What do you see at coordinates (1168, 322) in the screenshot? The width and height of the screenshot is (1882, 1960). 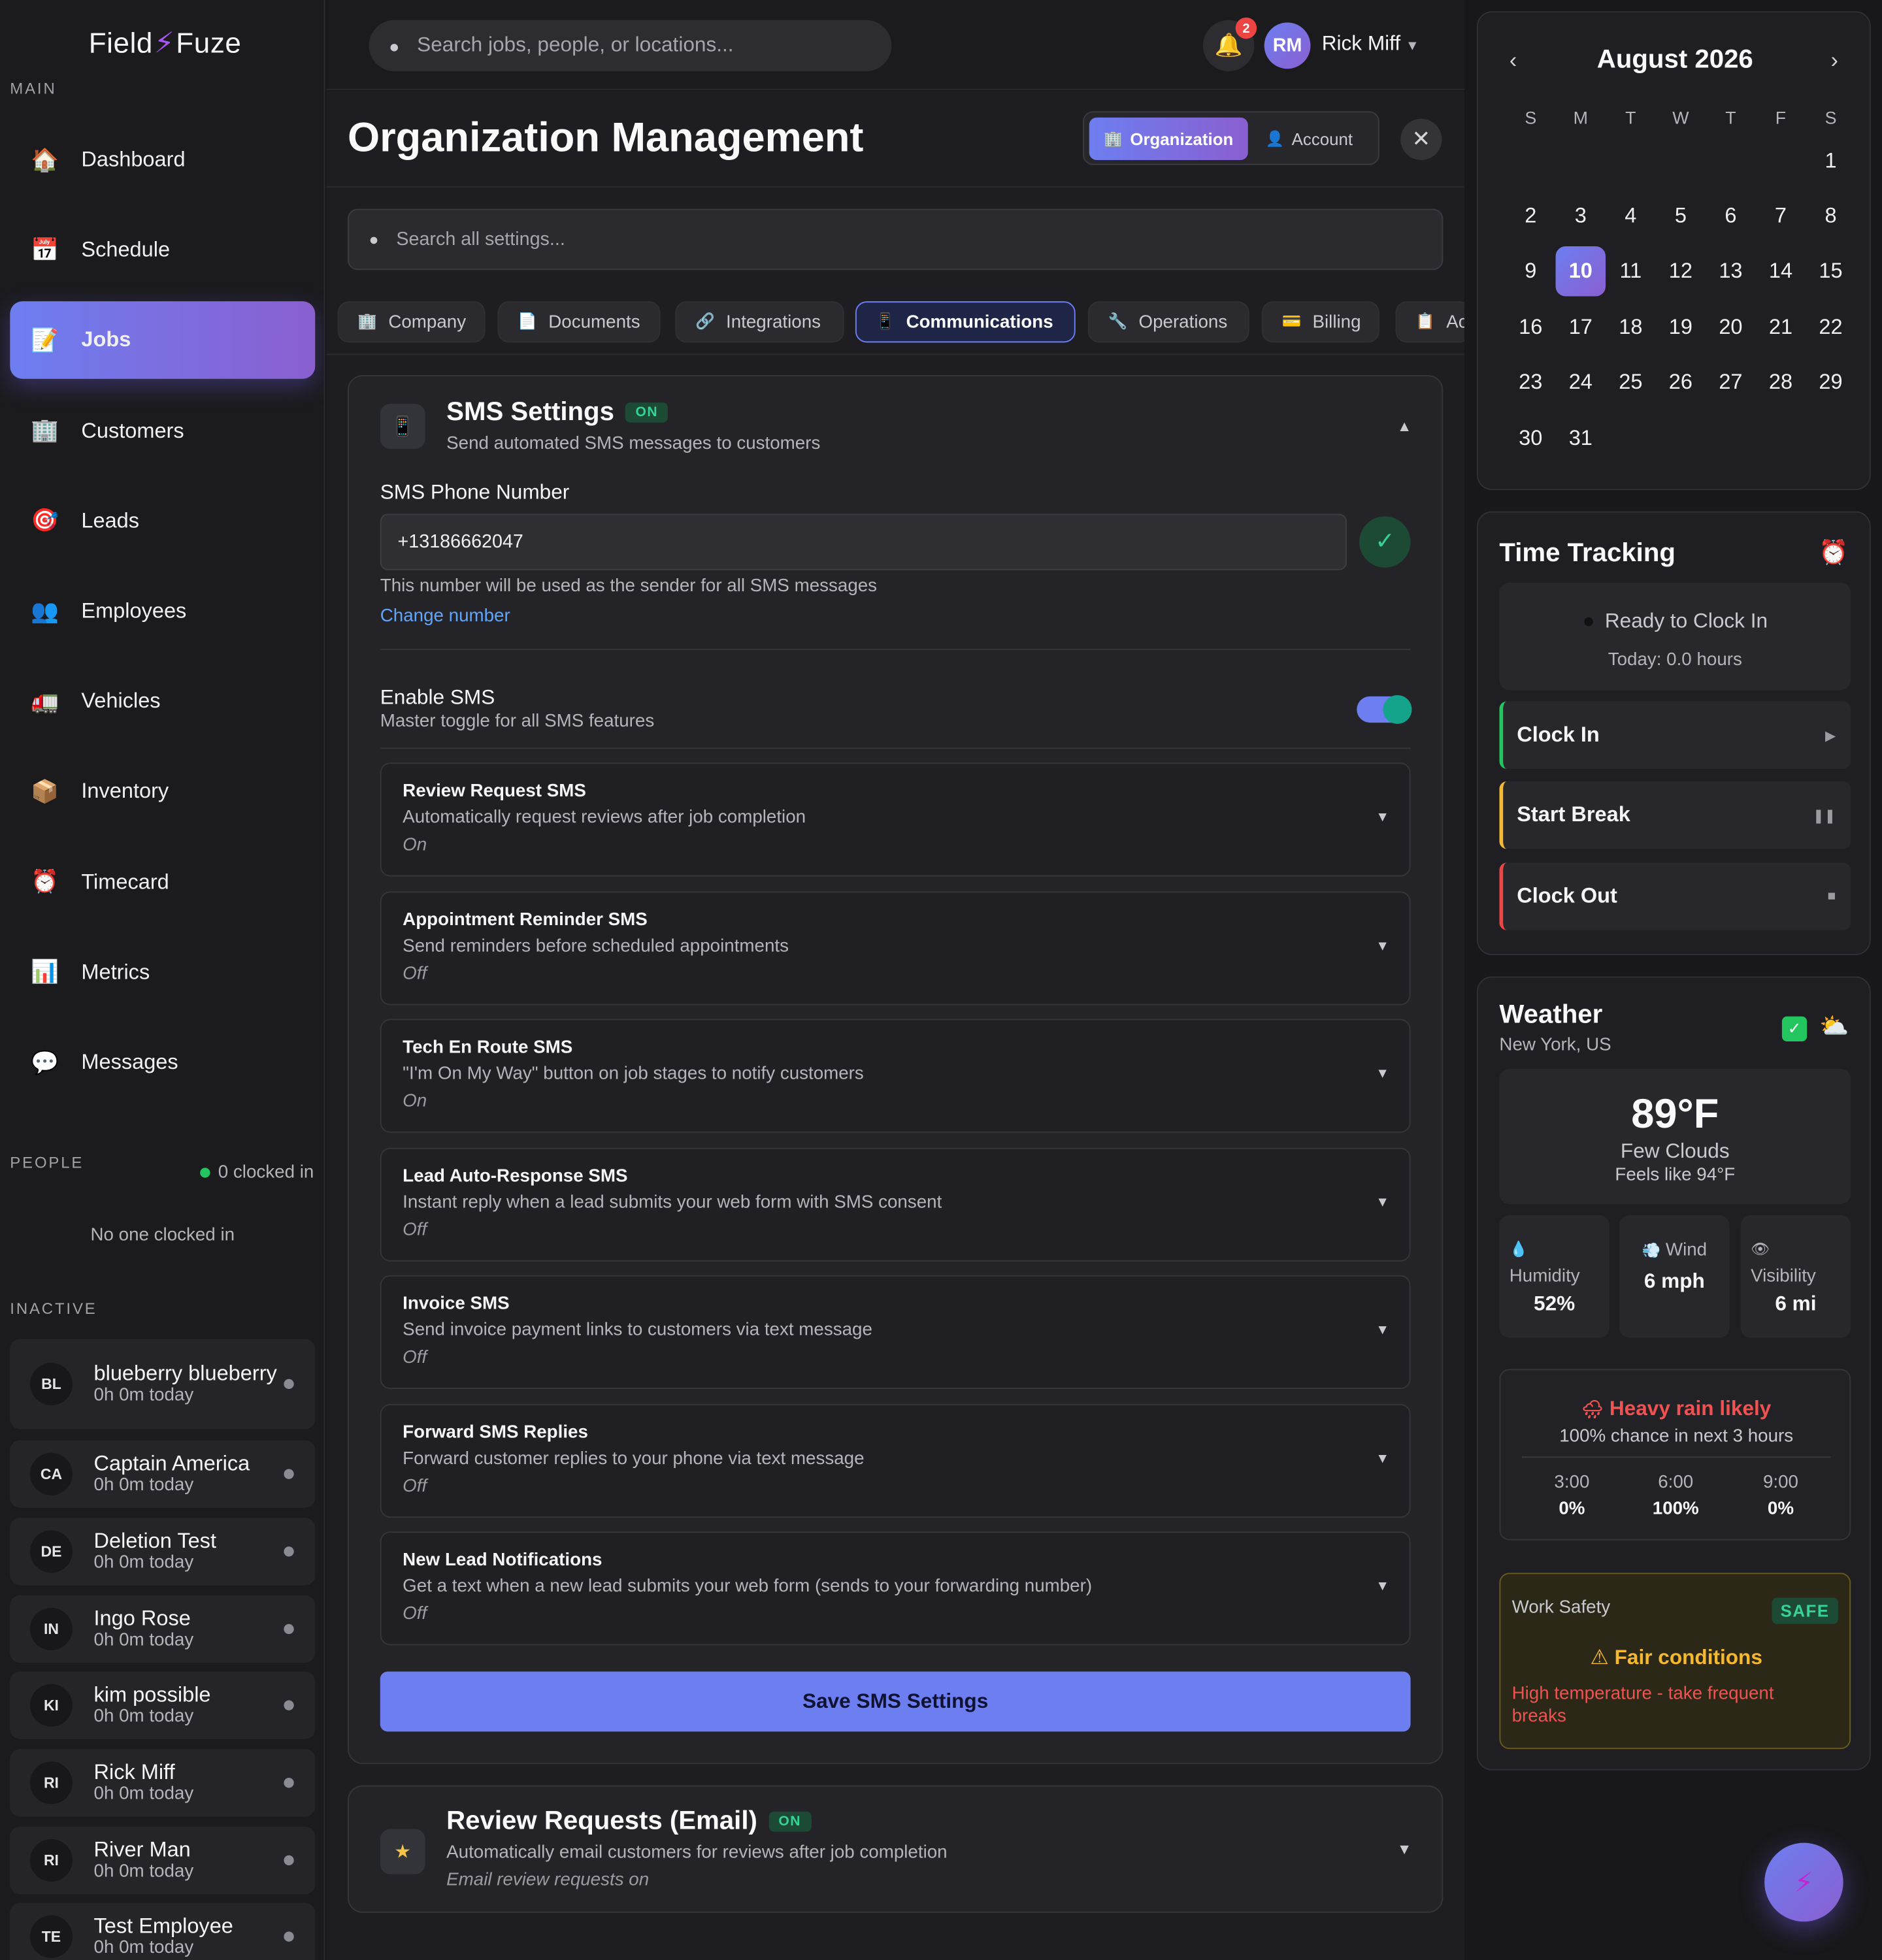 I see `tab-operations: 🔧 Operations` at bounding box center [1168, 322].